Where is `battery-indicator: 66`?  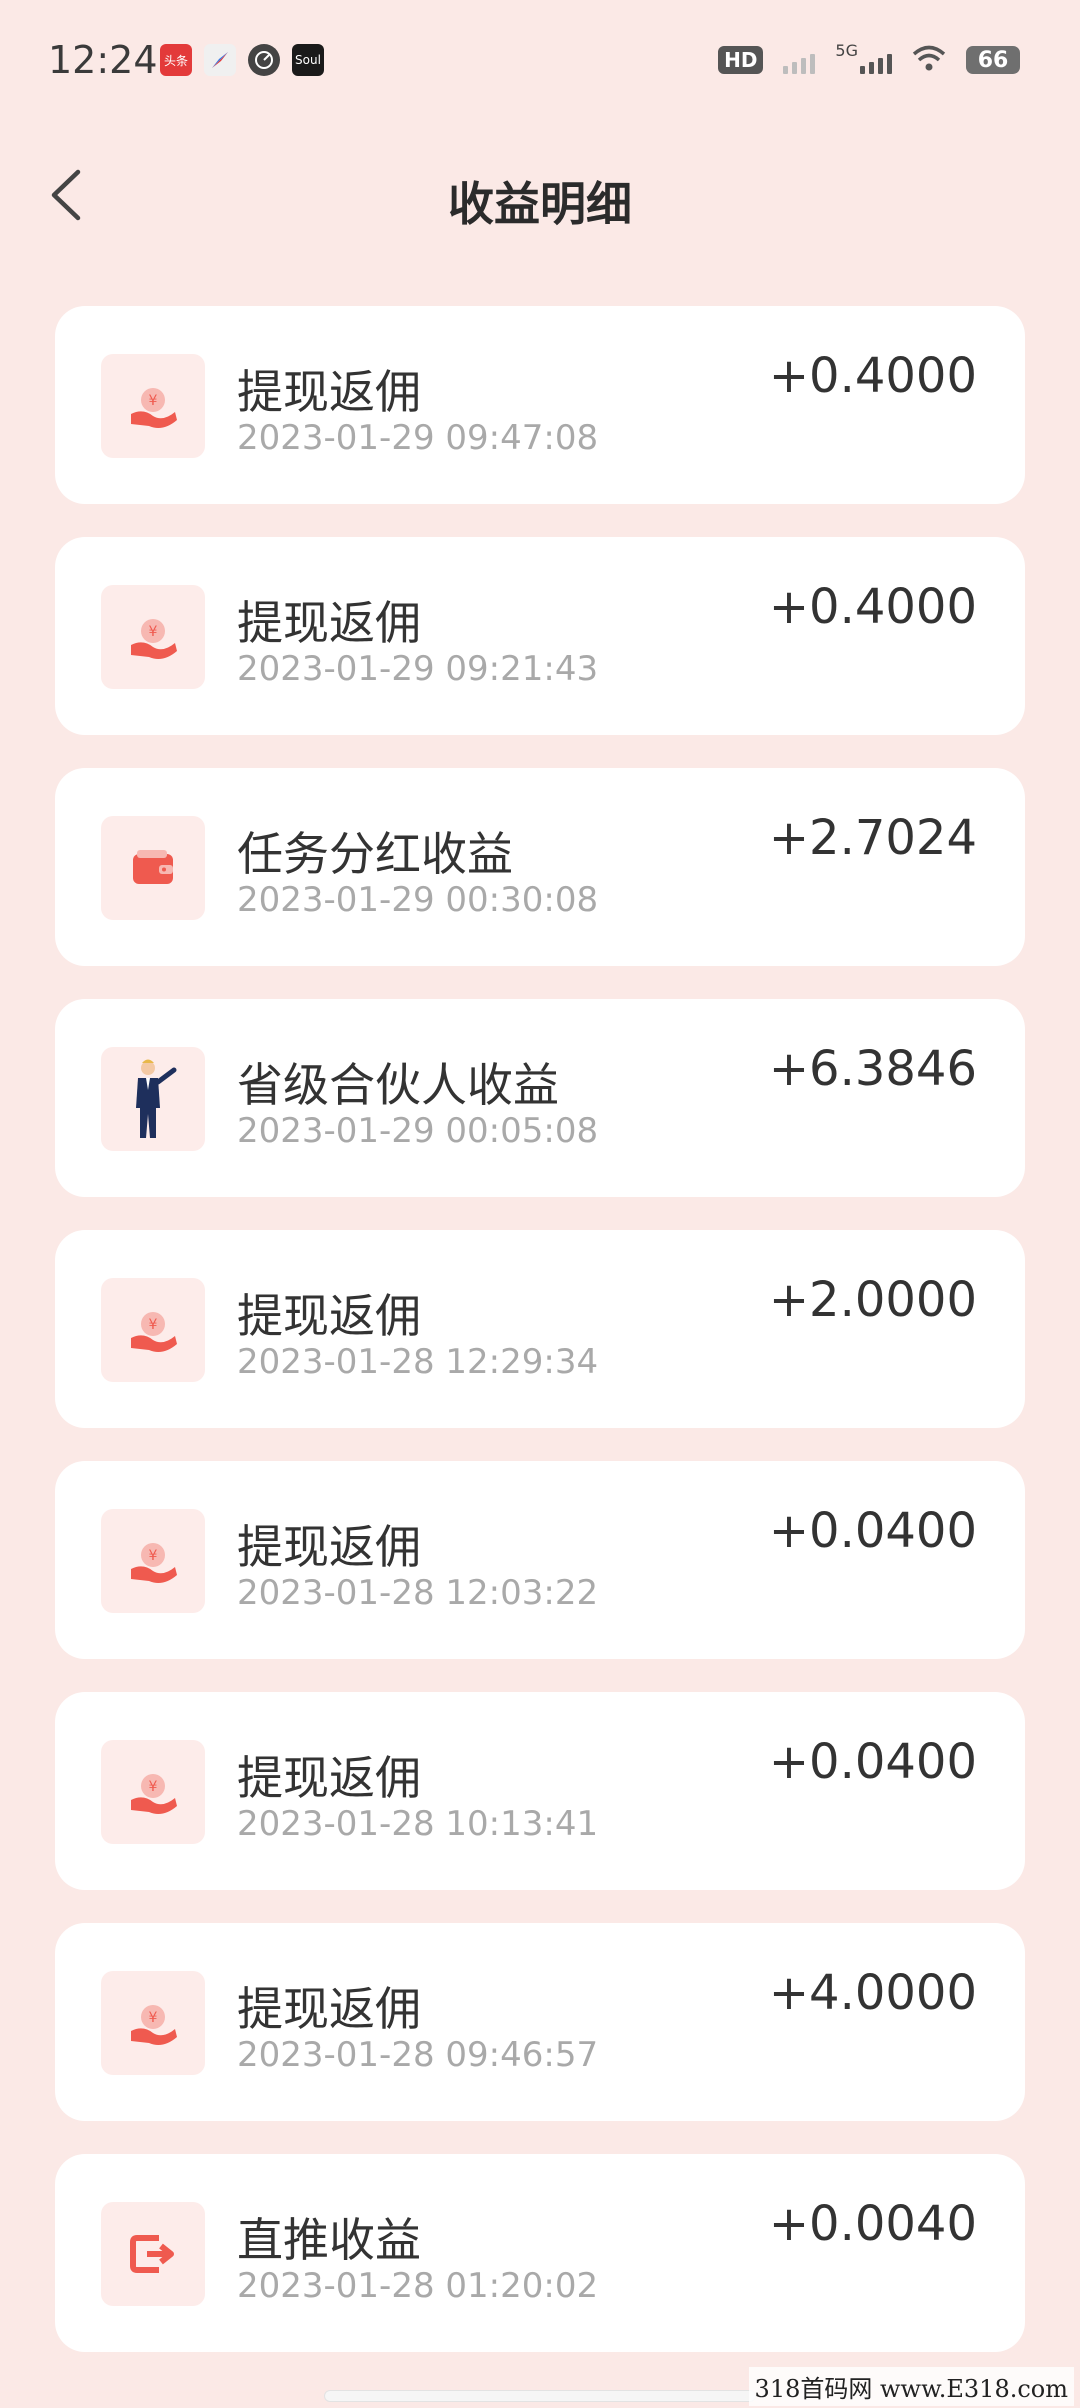
battery-indicator: 66 is located at coordinates (993, 60).